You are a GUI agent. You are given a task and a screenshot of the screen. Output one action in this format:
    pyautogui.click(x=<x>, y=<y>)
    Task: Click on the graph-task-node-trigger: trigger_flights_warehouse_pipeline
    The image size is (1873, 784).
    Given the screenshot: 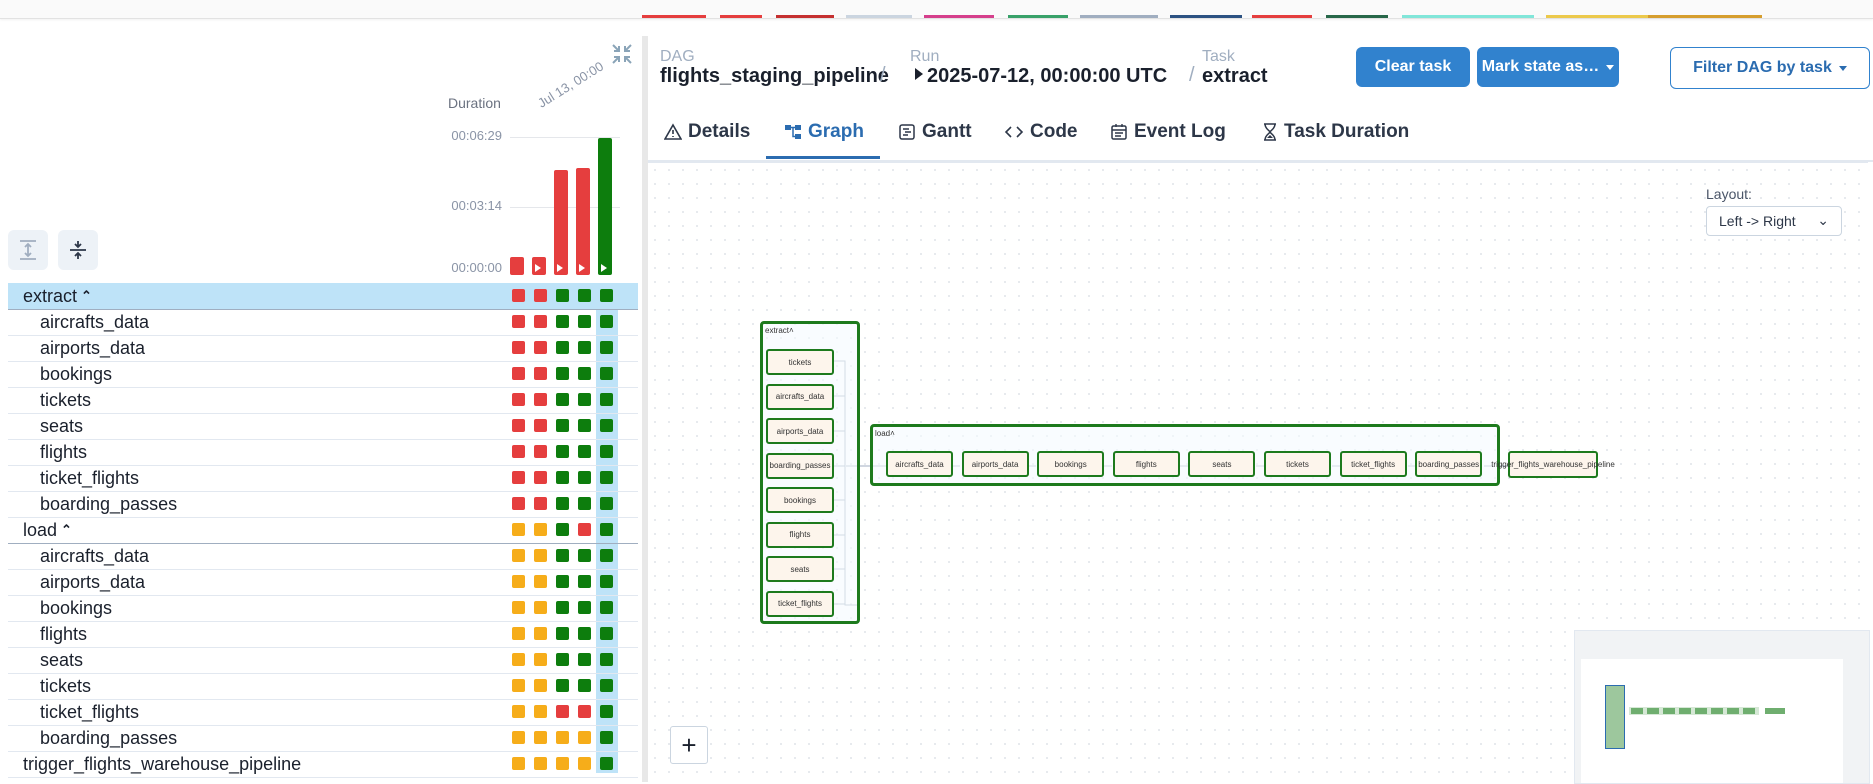 What is the action you would take?
    pyautogui.click(x=1553, y=464)
    